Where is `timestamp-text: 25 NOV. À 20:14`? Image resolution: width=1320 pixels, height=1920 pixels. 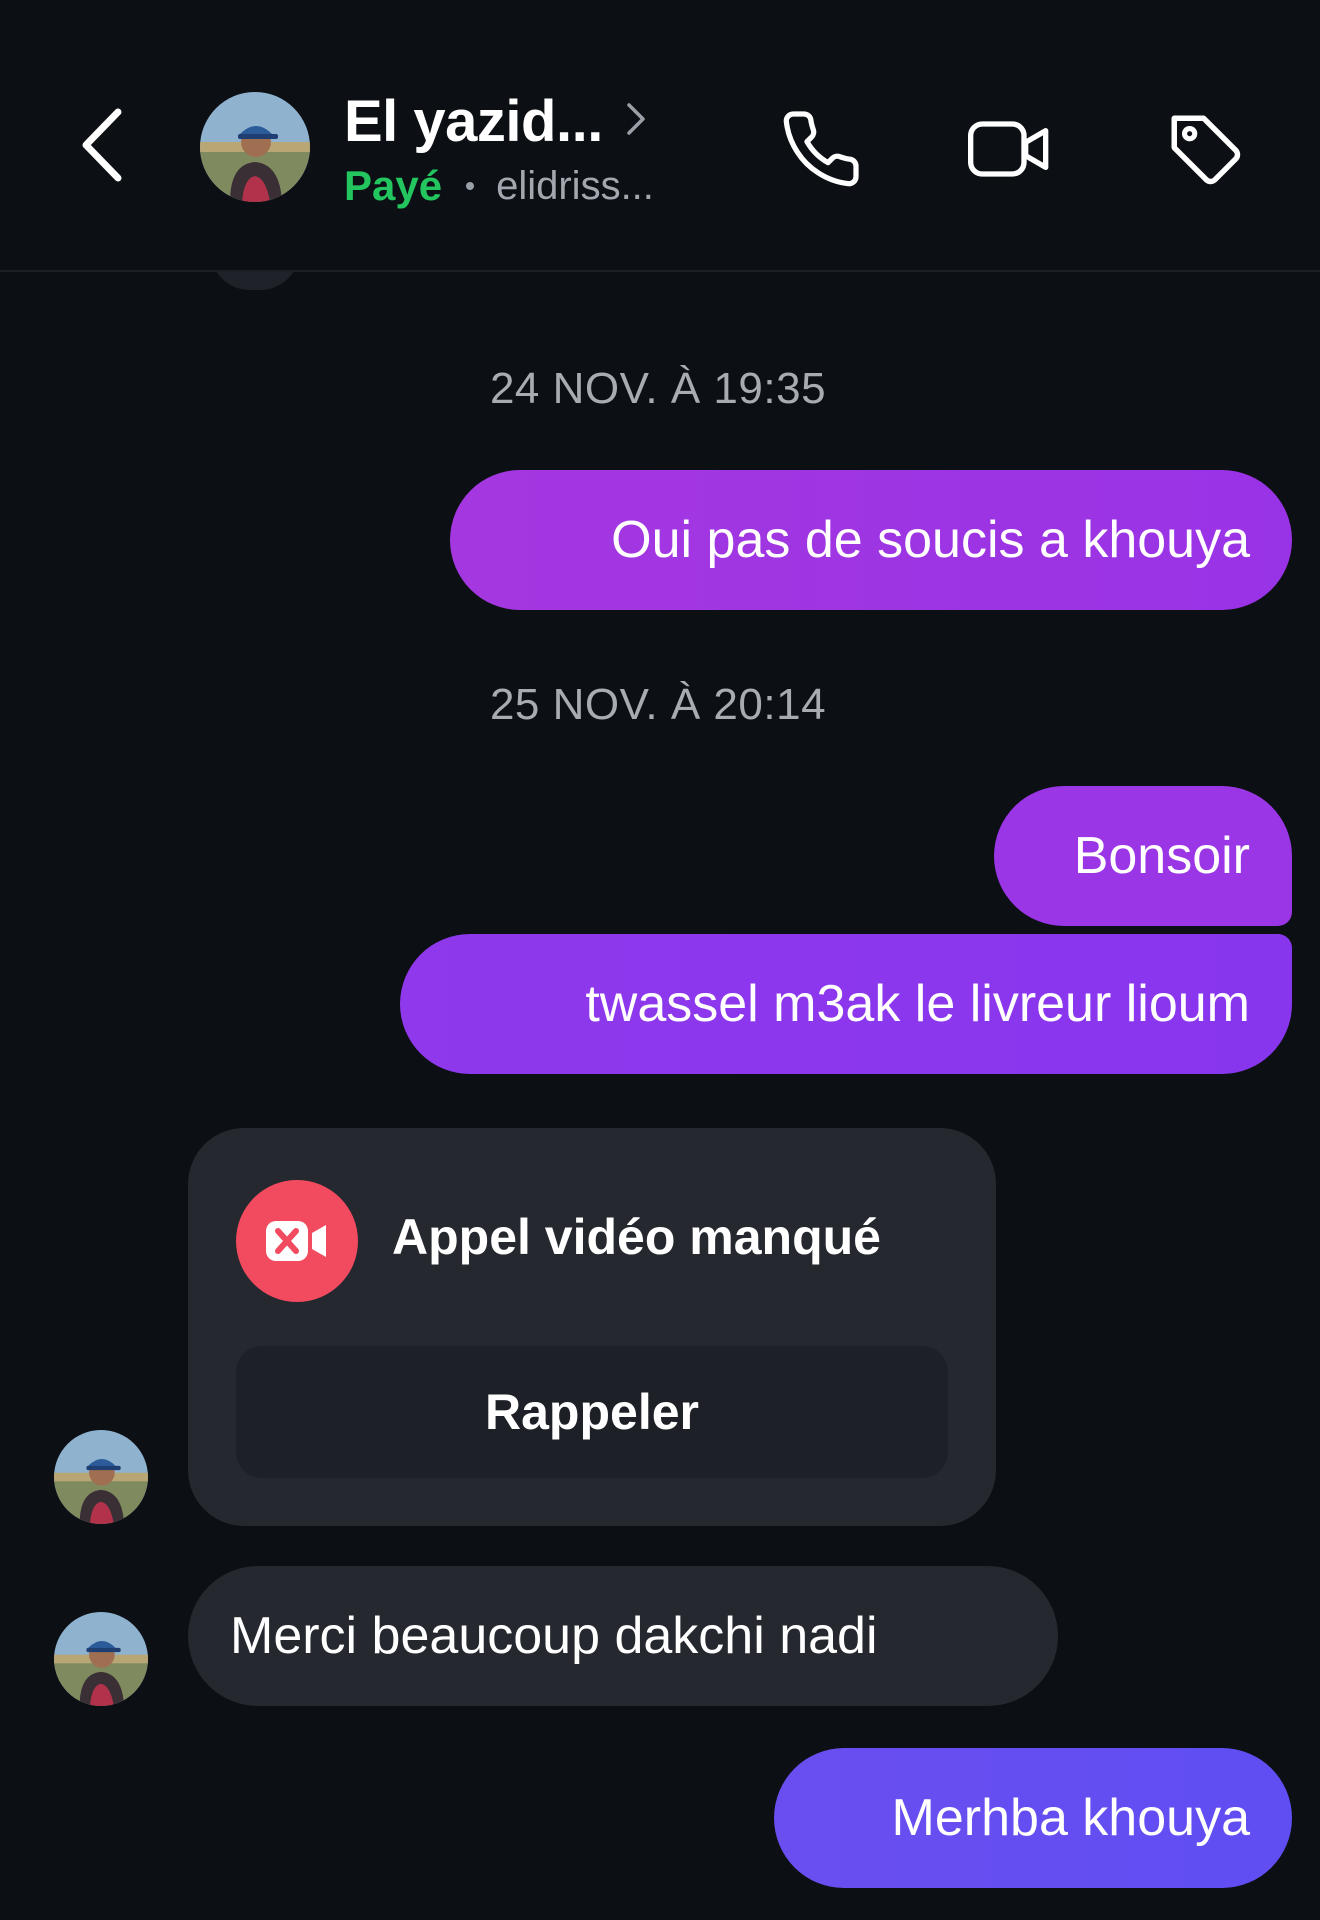
timestamp-text: 25 NOV. À 20:14 is located at coordinates (658, 704).